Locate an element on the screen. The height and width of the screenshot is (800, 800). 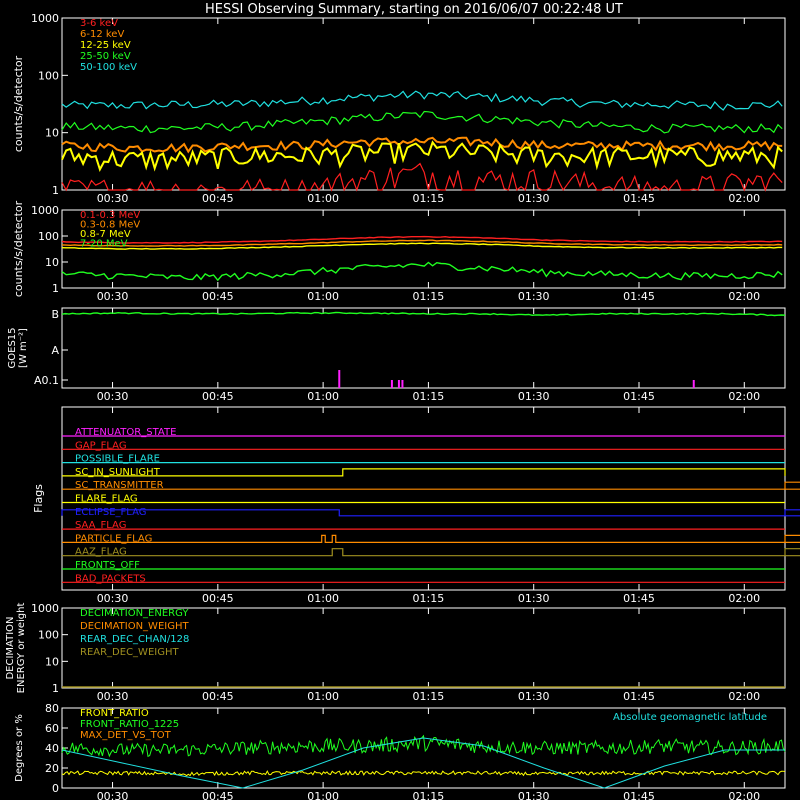
decim-xtick-label: 01:45 is located at coordinates (639, 696).